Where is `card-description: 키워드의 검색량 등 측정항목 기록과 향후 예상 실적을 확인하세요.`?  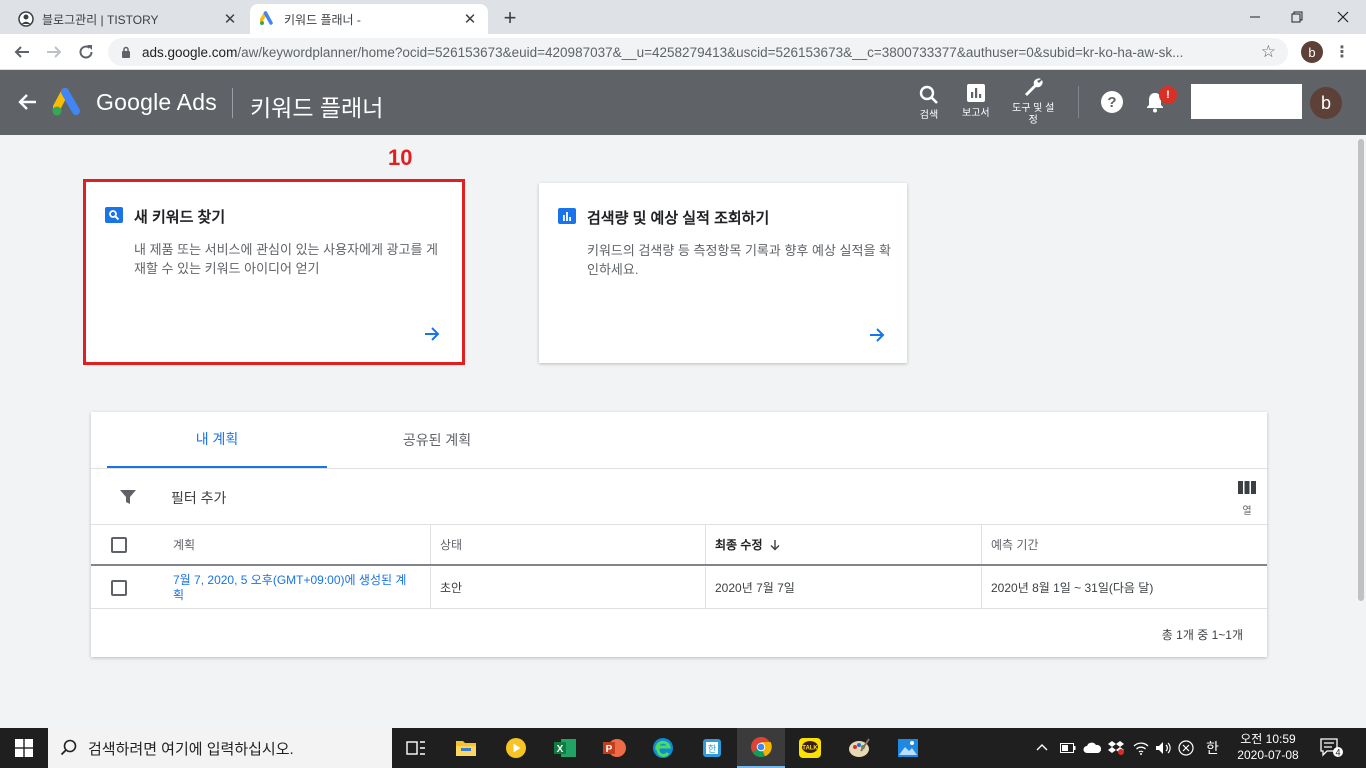
card-description: 키워드의 검색량 등 측정항목 기록과 향후 예상 실적을 확인하세요. is located at coordinates (739, 260).